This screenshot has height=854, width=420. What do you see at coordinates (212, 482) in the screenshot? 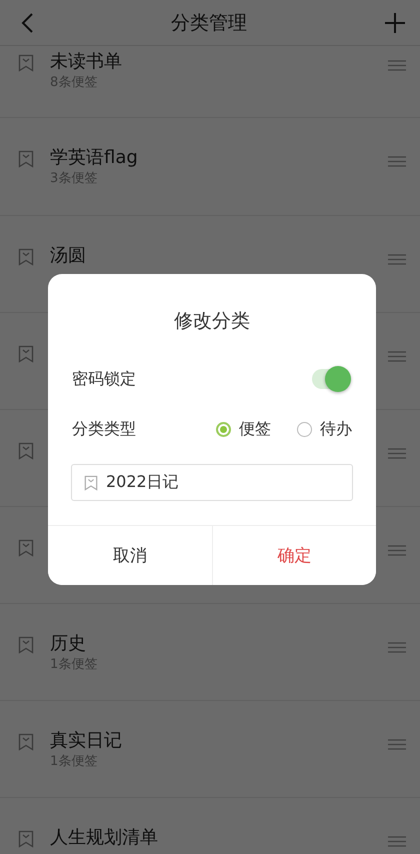
I see `name-field: 2022日记` at bounding box center [212, 482].